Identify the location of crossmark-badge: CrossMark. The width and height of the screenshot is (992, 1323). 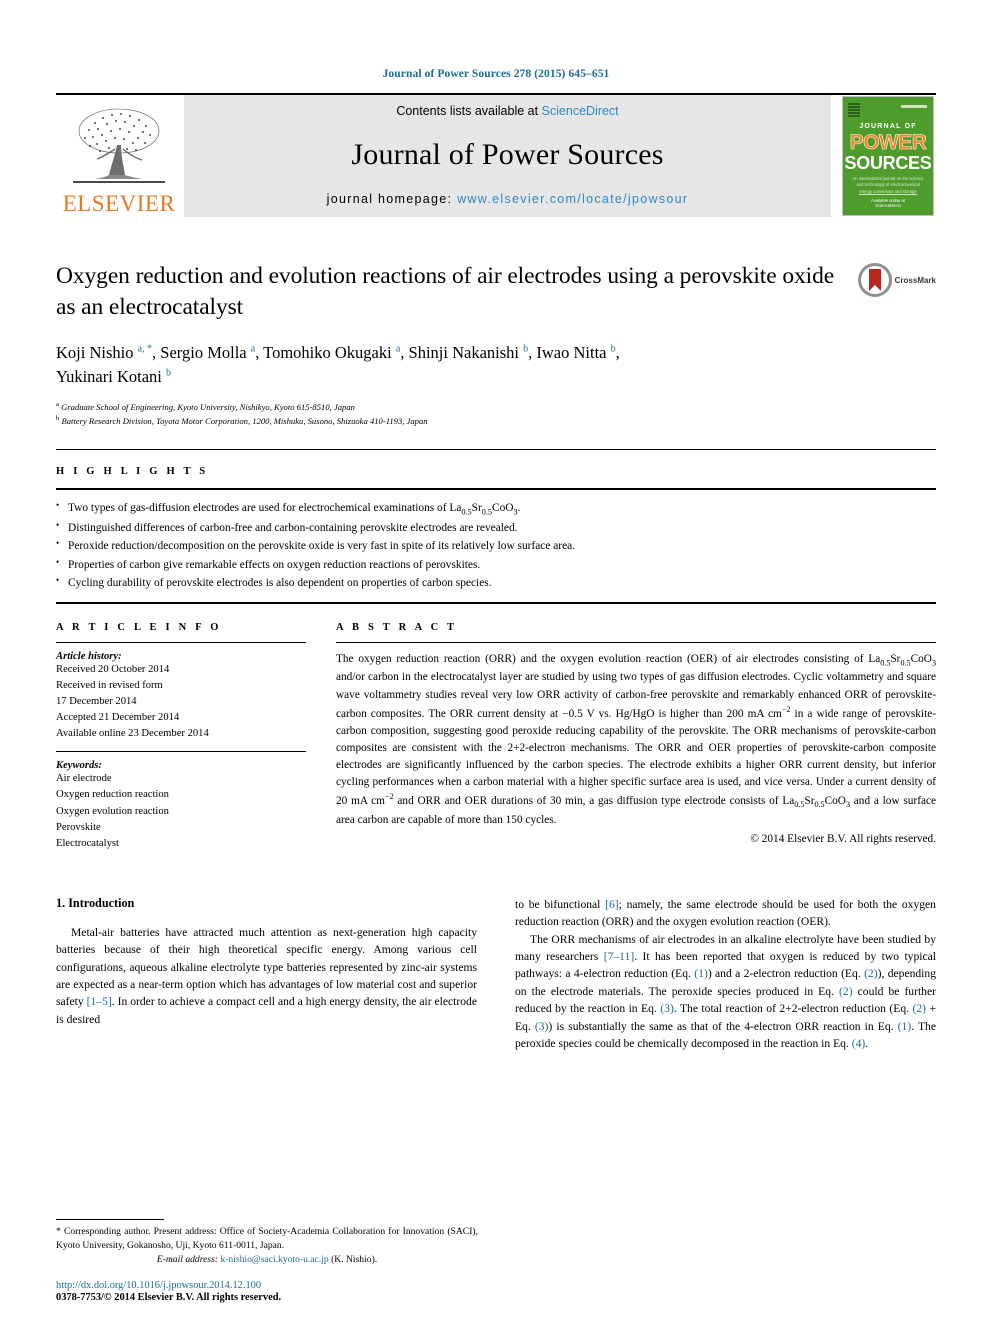
(896, 280).